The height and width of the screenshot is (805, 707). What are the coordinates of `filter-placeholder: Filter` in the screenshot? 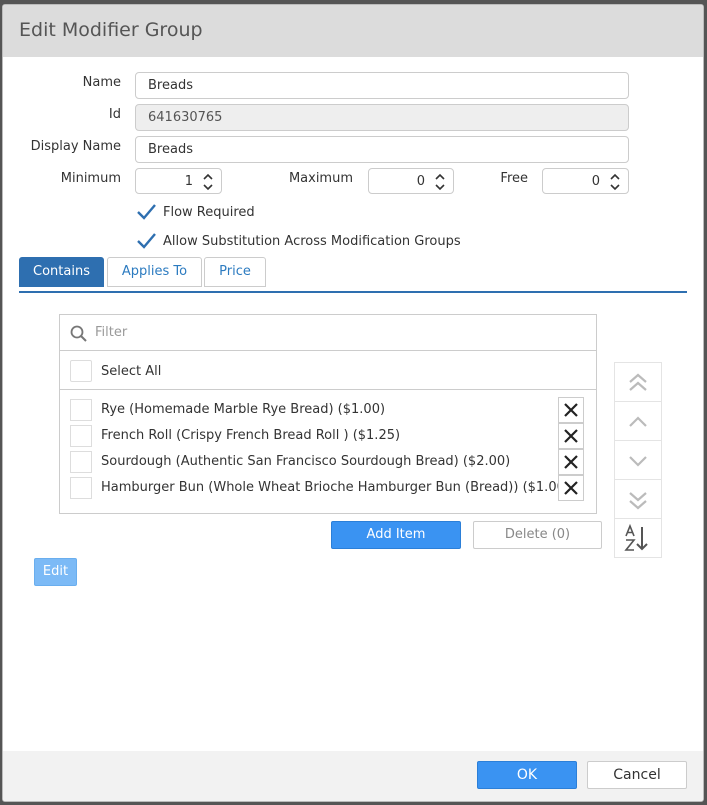 It's located at (111, 332).